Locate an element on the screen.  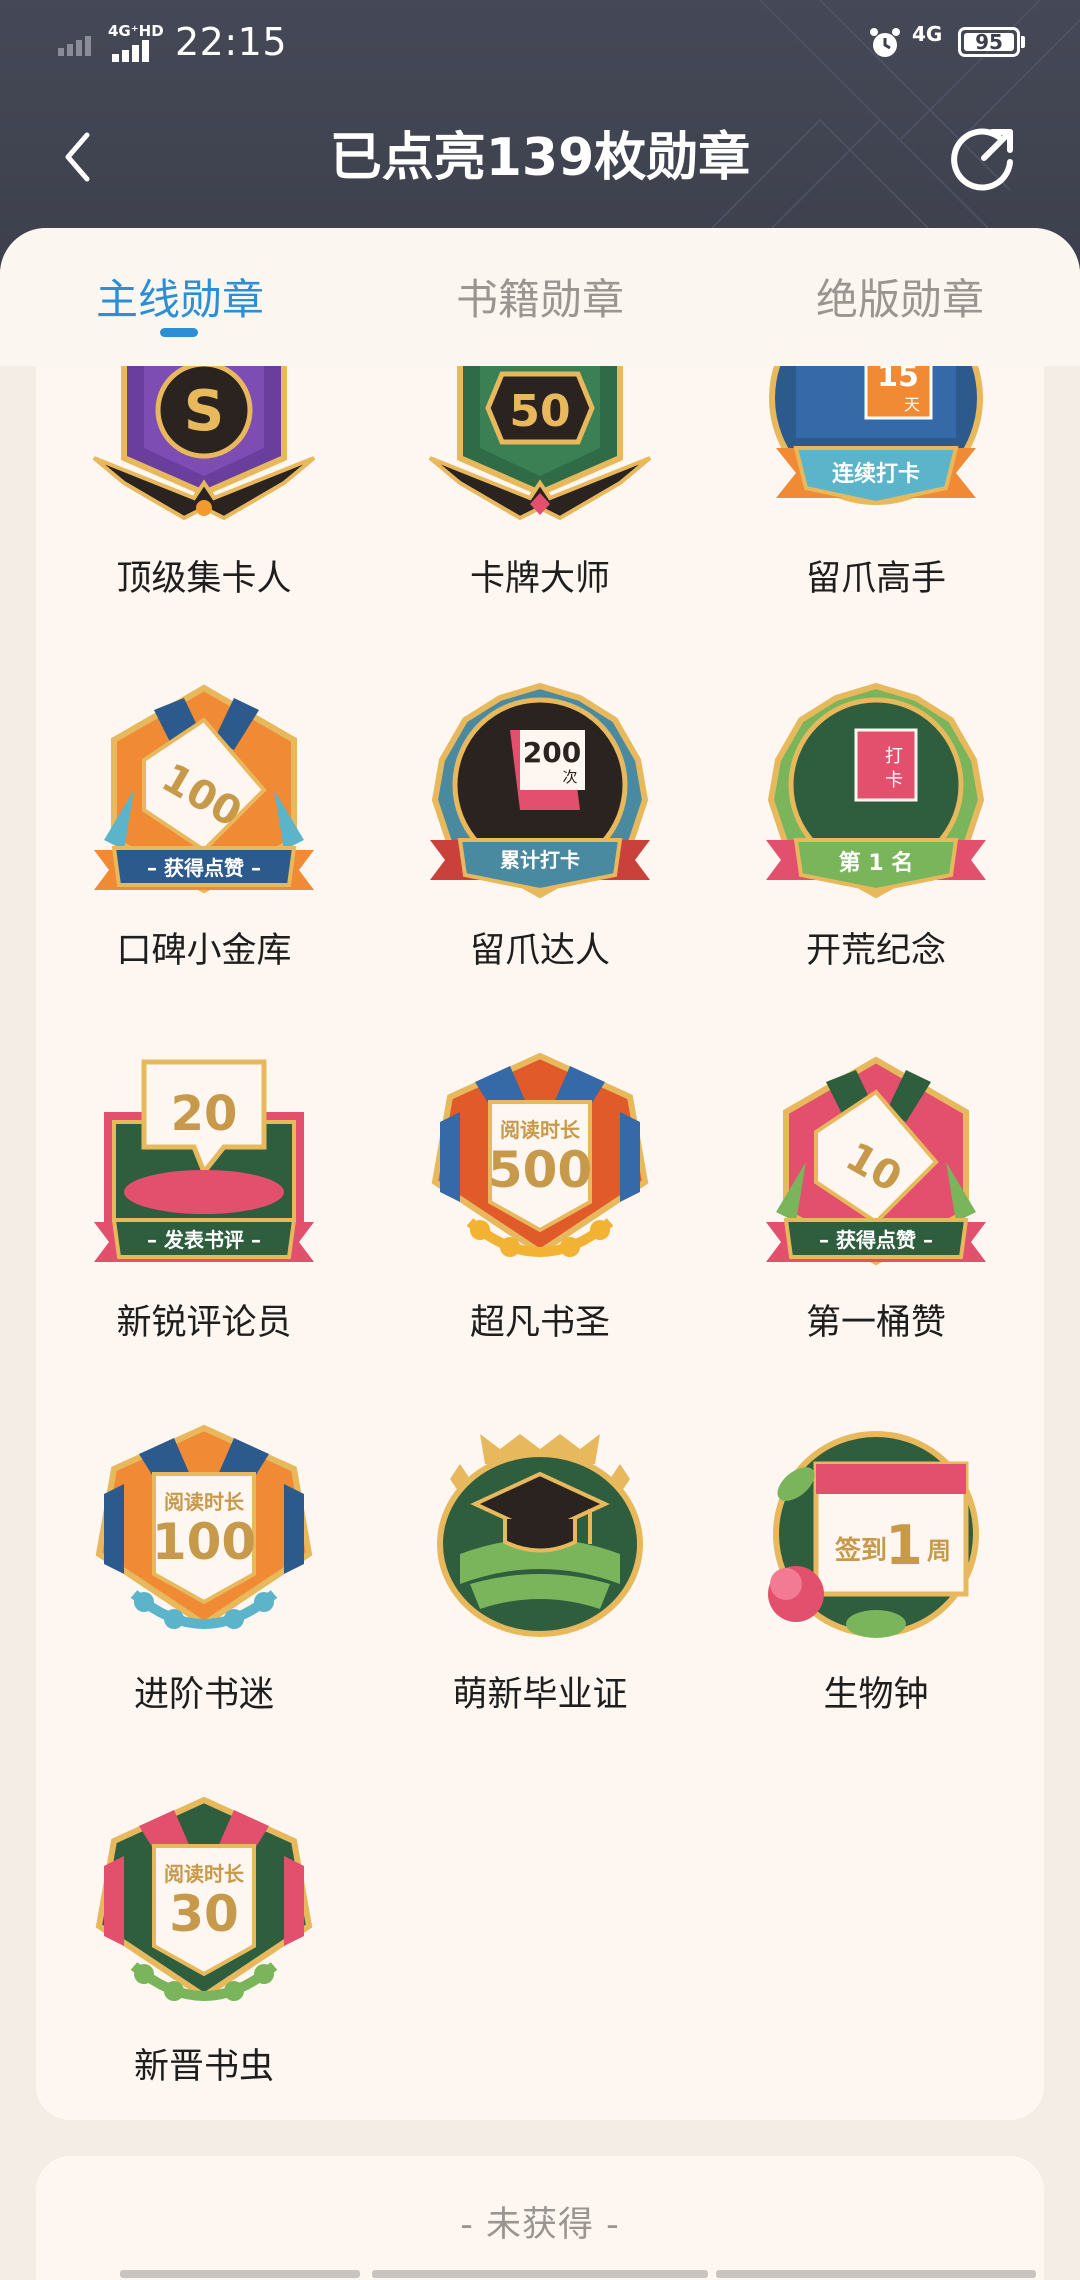
svg-text: 天 is located at coordinates (912, 404).